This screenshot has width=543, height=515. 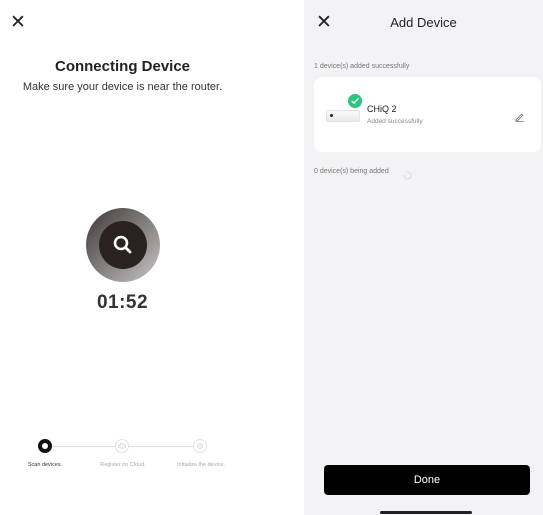 What do you see at coordinates (123, 465) in the screenshot?
I see `step-label-register: Register on Cloud.` at bounding box center [123, 465].